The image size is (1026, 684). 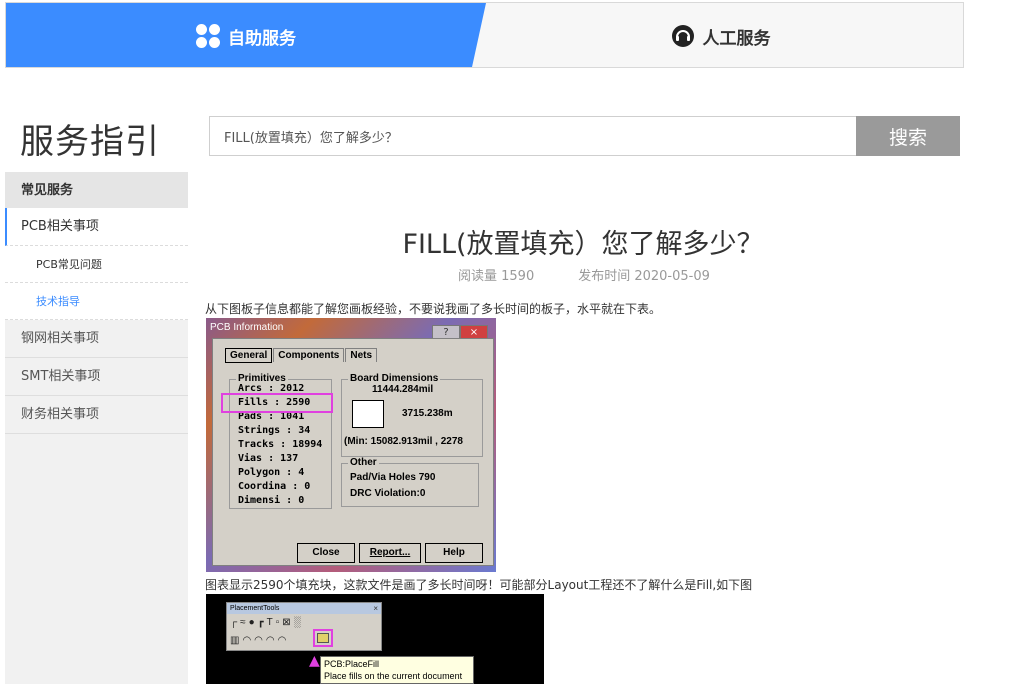 I want to click on board-width: 11444.284mil, so click(x=403, y=389).